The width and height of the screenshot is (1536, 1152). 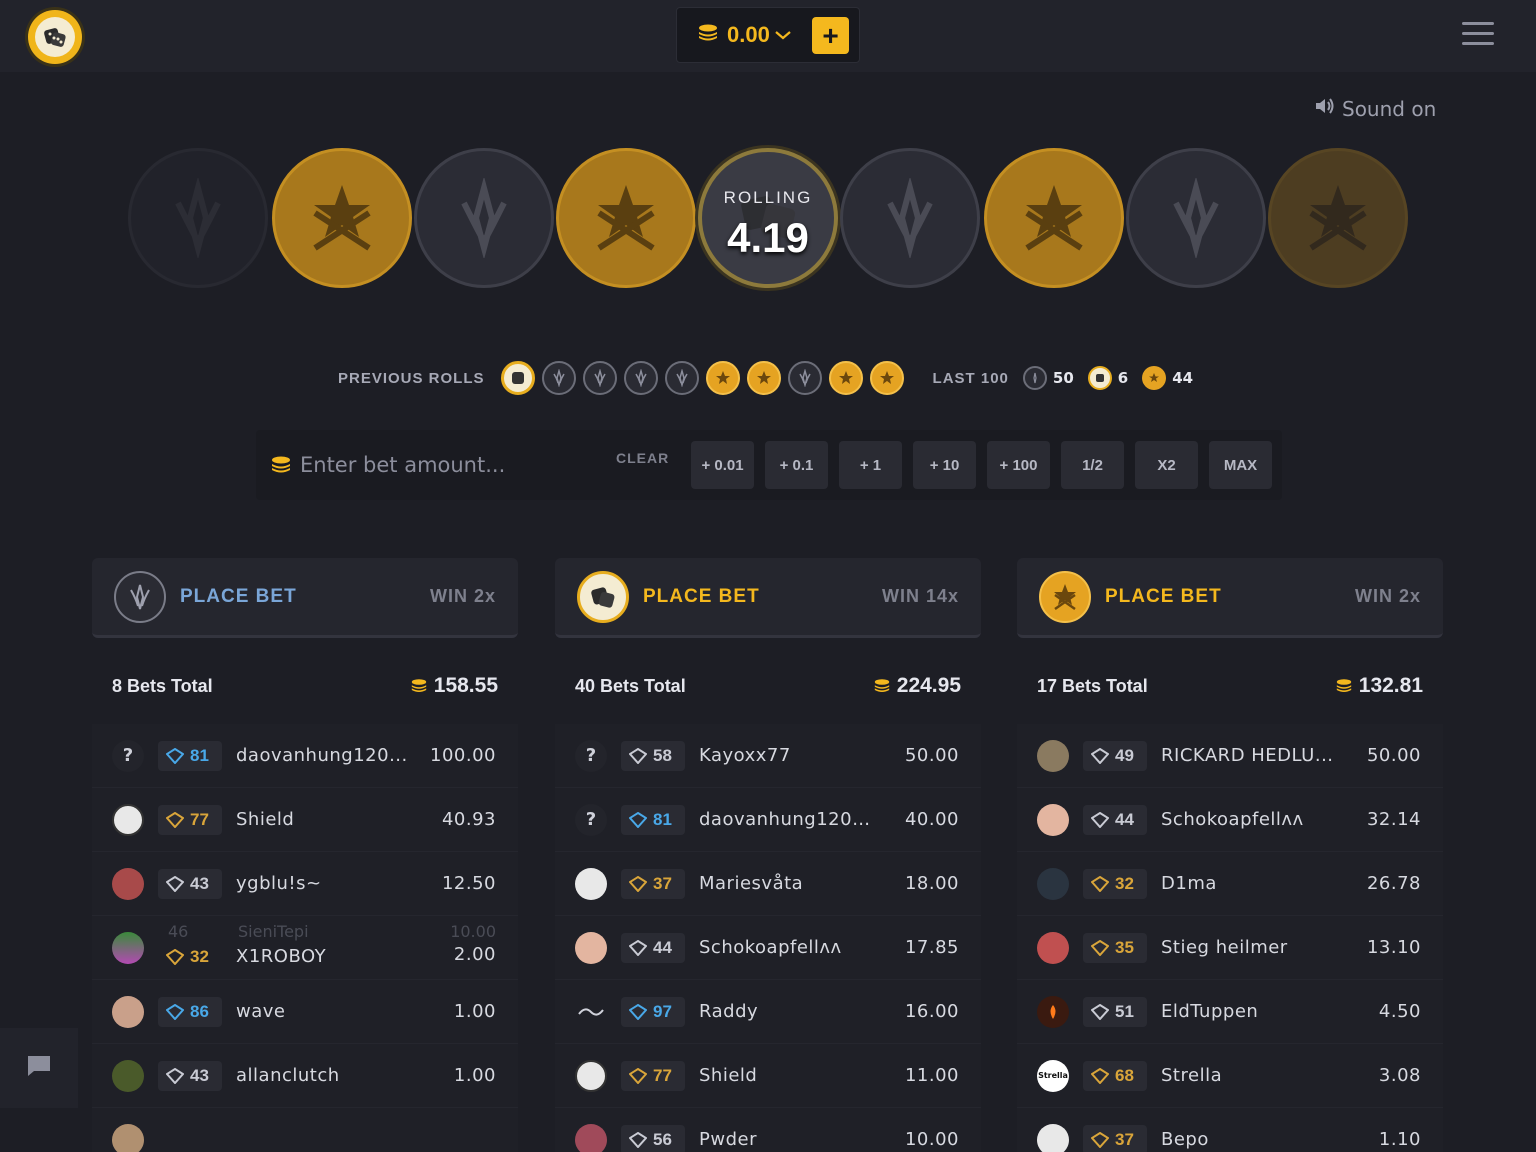 I want to click on double-button: X2, so click(x=1166, y=465).